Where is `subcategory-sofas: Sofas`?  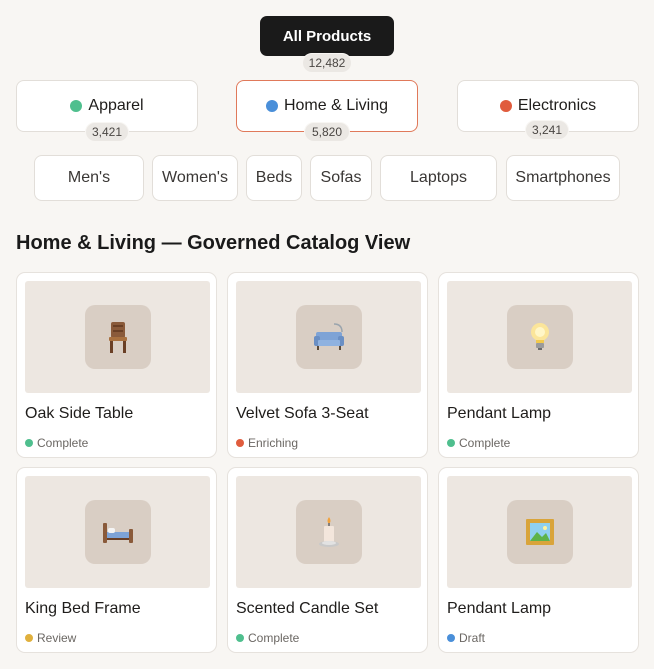 subcategory-sofas: Sofas is located at coordinates (341, 178).